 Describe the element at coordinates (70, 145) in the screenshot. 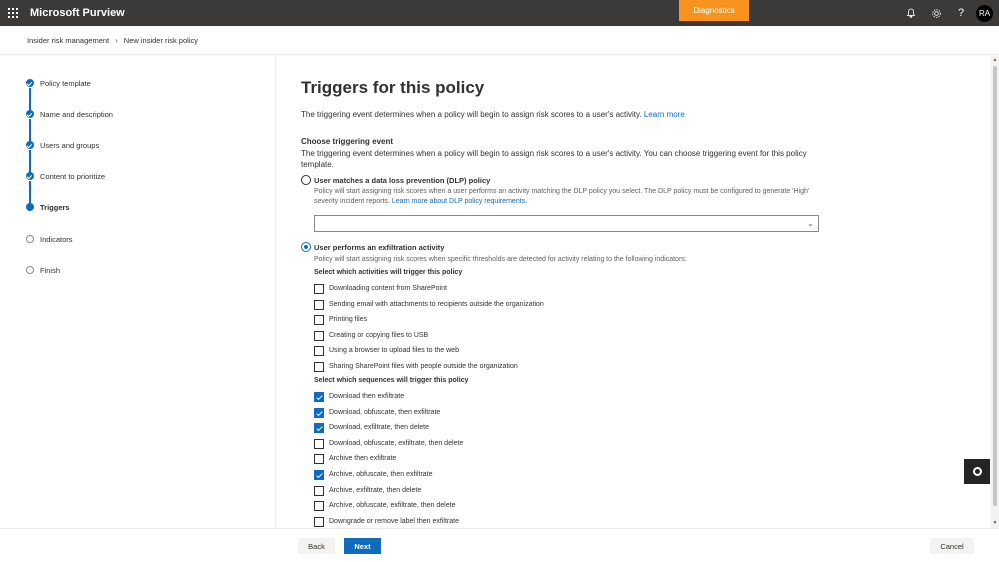

I see `step-label: Users and groups` at that location.